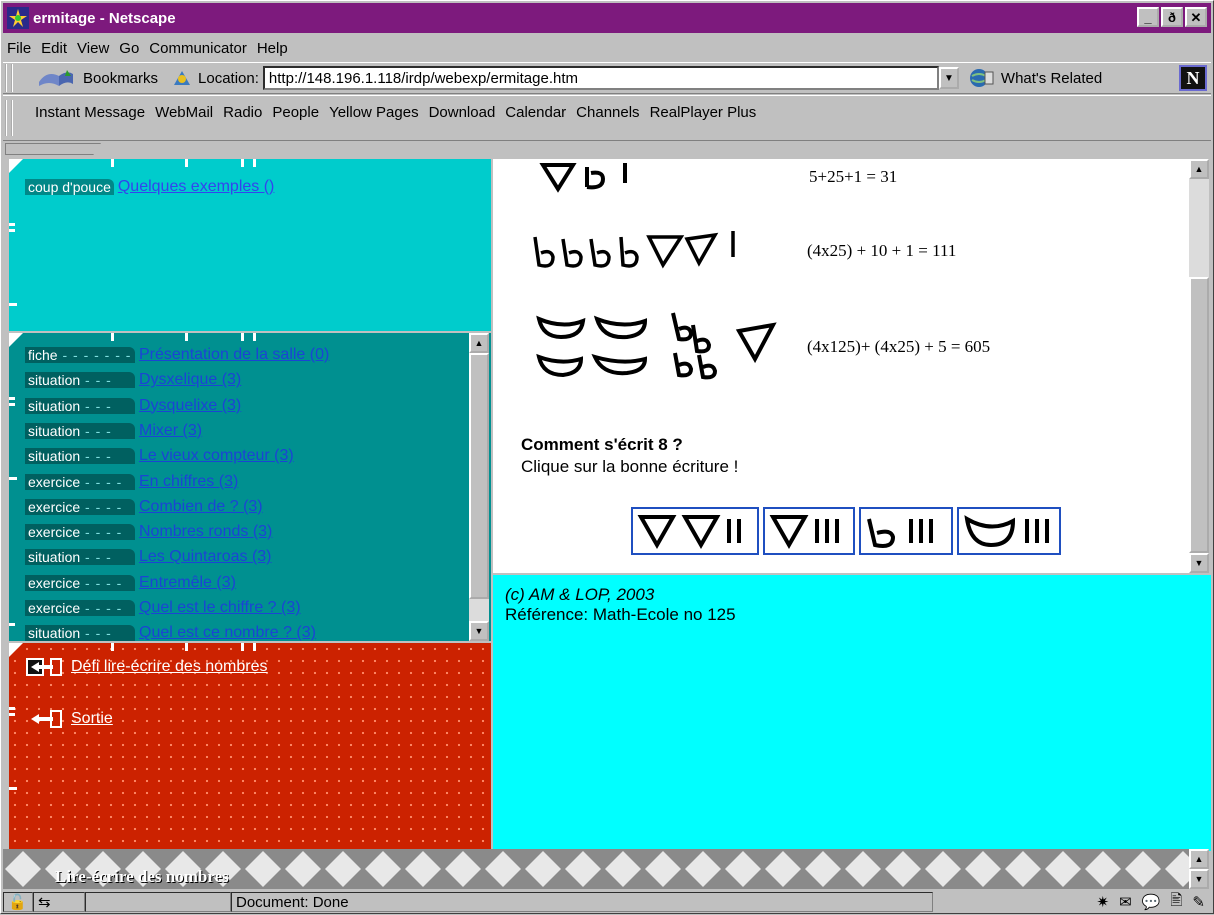 This screenshot has width=1214, height=915. Describe the element at coordinates (1199, 415) in the screenshot. I see `main-scroll-thumb` at that location.